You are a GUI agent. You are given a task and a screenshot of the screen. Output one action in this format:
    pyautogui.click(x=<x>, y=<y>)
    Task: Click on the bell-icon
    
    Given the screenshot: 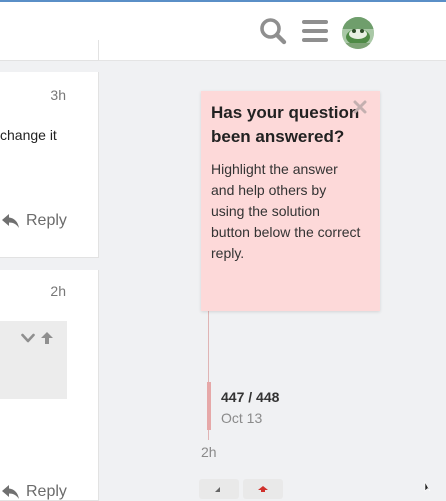 What is the action you would take?
    pyautogui.click(x=263, y=489)
    